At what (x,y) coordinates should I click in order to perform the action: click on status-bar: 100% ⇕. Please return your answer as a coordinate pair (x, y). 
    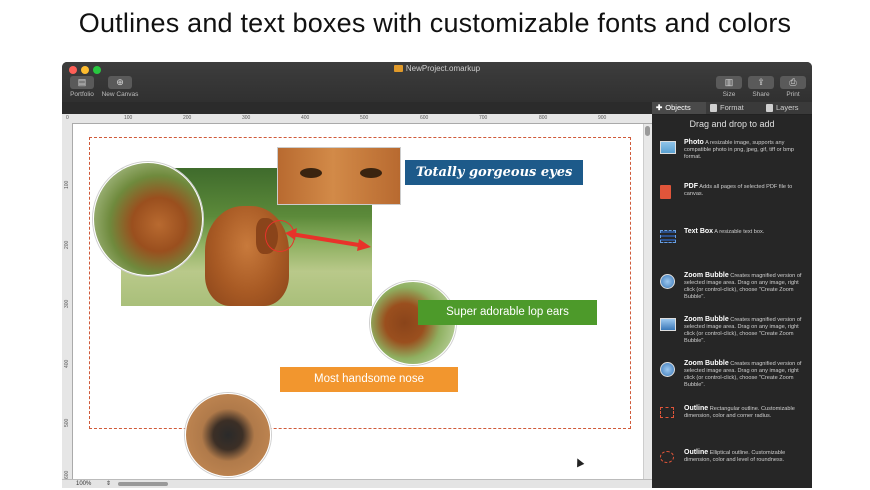
    Looking at the image, I should click on (357, 483).